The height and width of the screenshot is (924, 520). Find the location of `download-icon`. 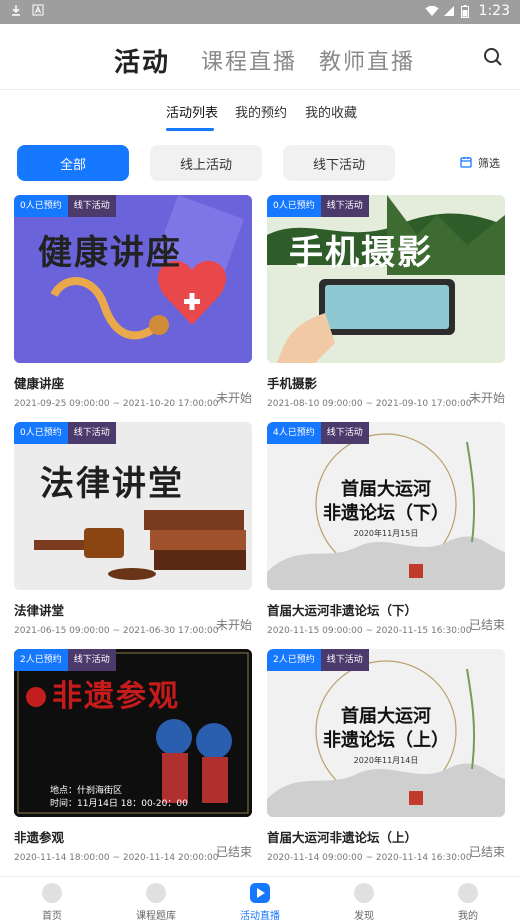

download-icon is located at coordinates (16, 10).